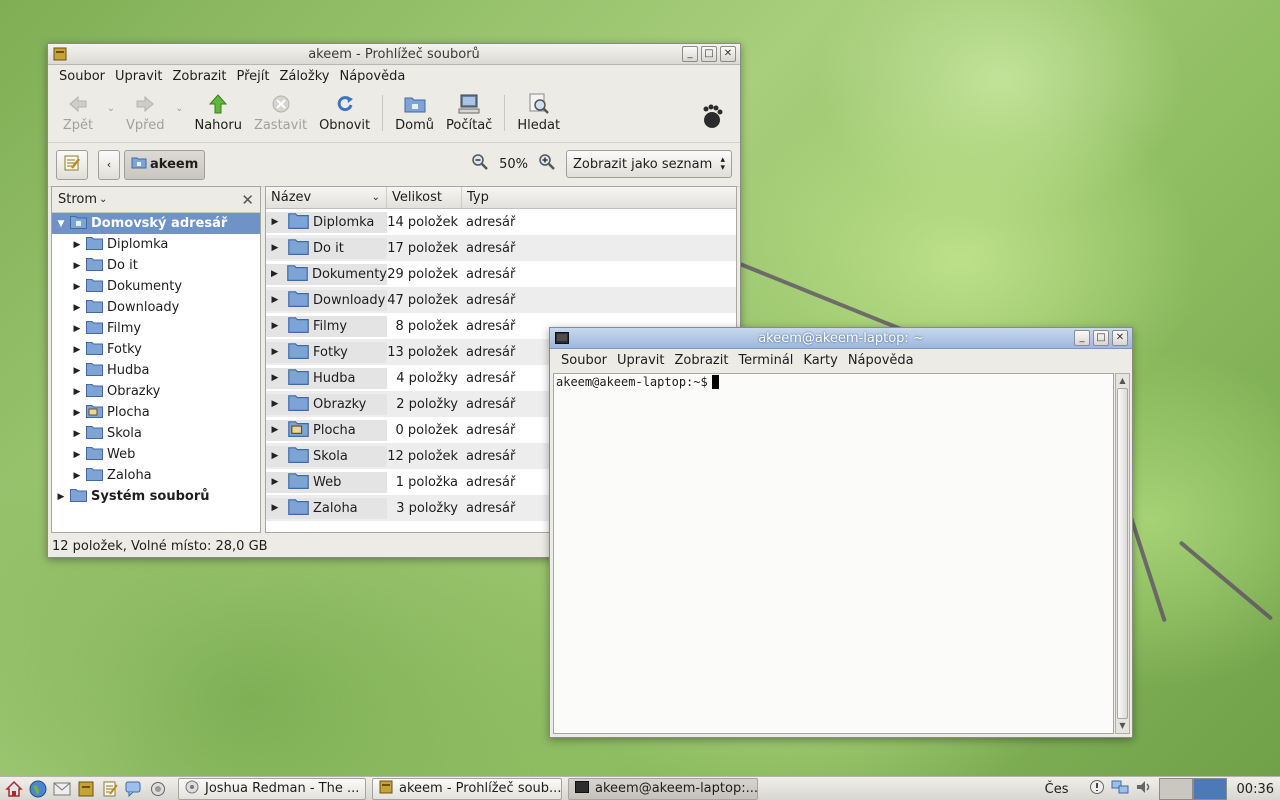 The image size is (1280, 800). I want to click on sidebar-item-diplomka: ▶ Diplomka, so click(156, 244).